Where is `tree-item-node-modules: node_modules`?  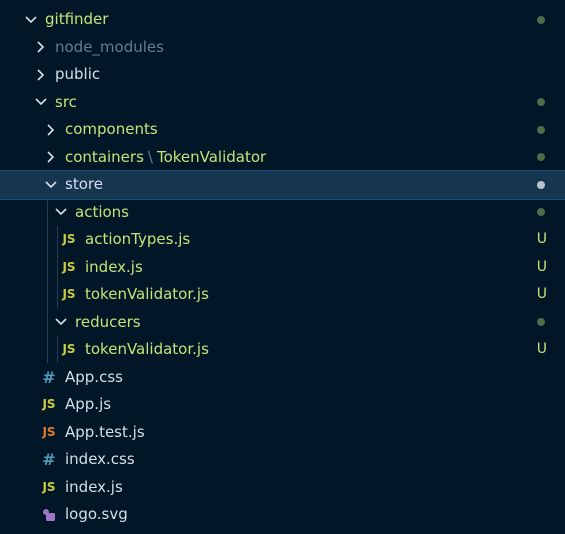 tree-item-node-modules: node_modules is located at coordinates (282, 48).